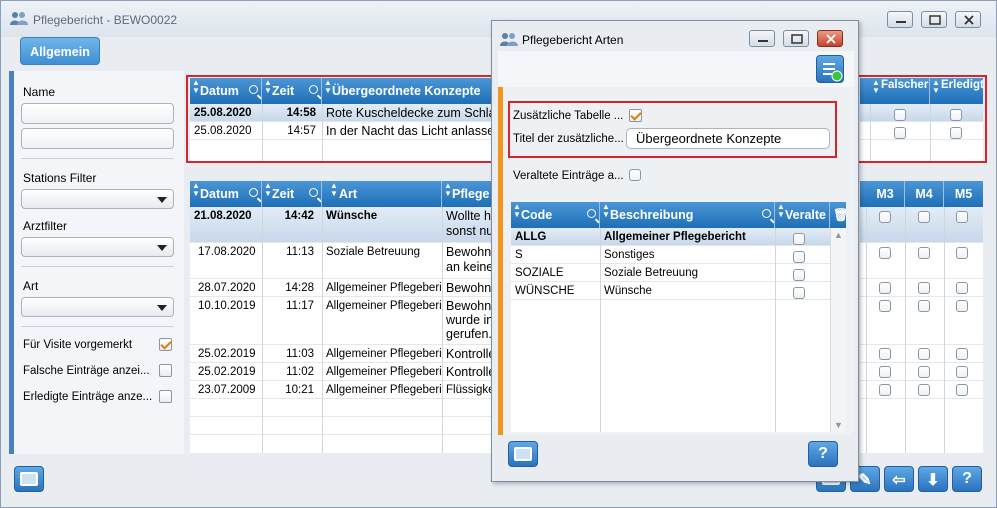  Describe the element at coordinates (838, 330) in the screenshot. I see `vertical-scrollbar: ▲ ▼` at that location.